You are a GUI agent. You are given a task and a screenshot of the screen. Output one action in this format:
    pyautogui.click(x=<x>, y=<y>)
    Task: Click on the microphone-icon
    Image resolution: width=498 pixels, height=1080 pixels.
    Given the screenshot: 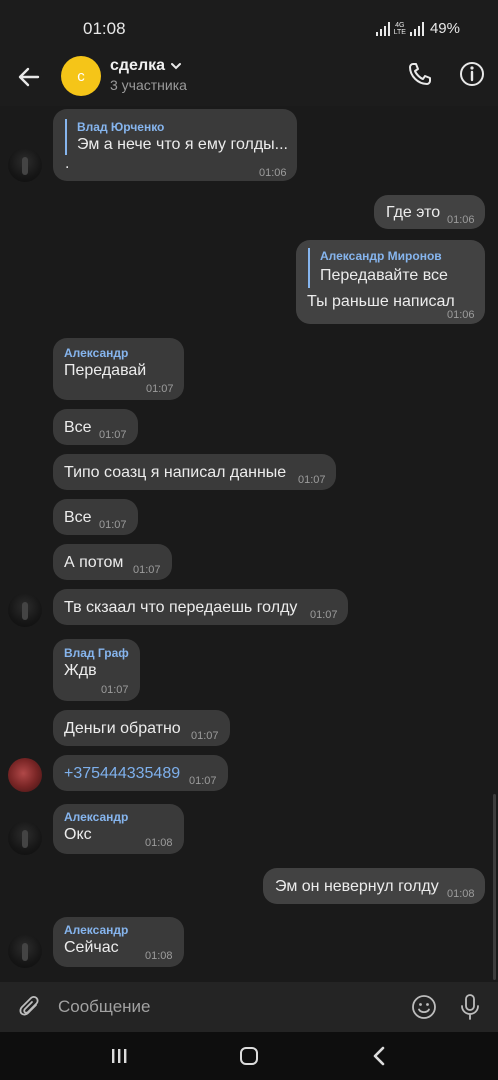 What is the action you would take?
    pyautogui.click(x=470, y=1007)
    